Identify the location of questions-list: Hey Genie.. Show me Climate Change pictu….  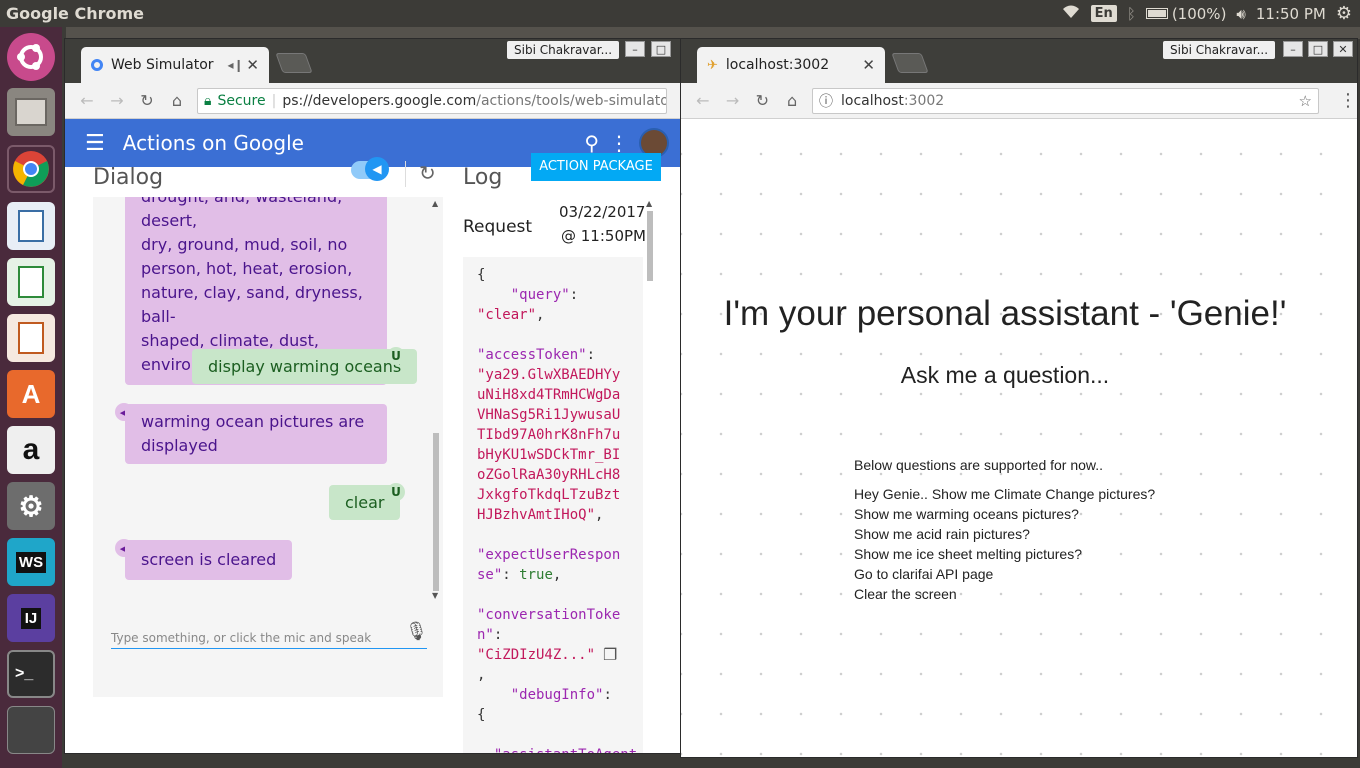
(1004, 544).